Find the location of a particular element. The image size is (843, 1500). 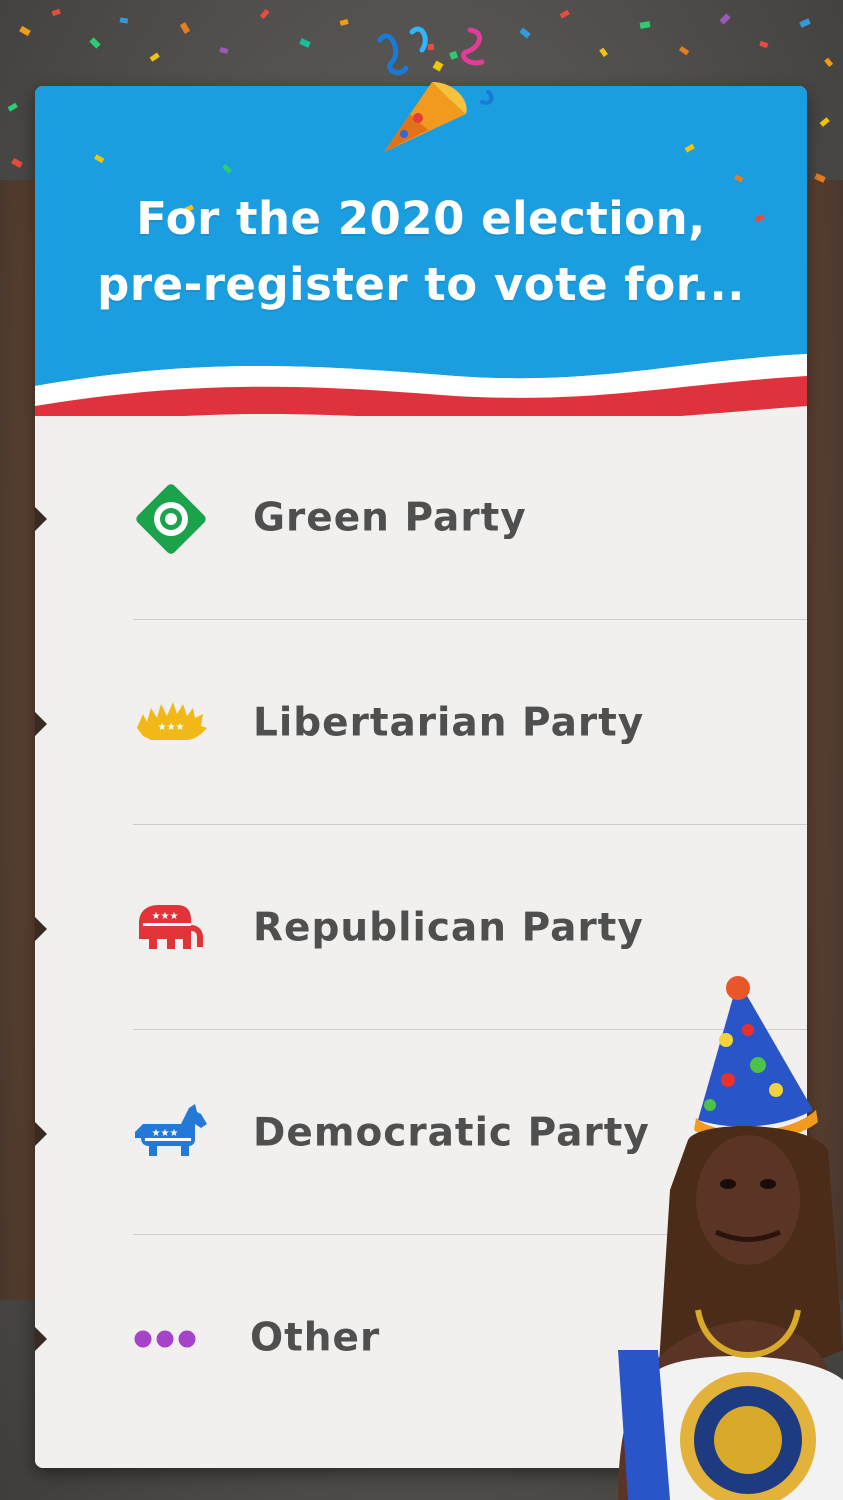

option-green-party: Green Party is located at coordinates (421, 518).